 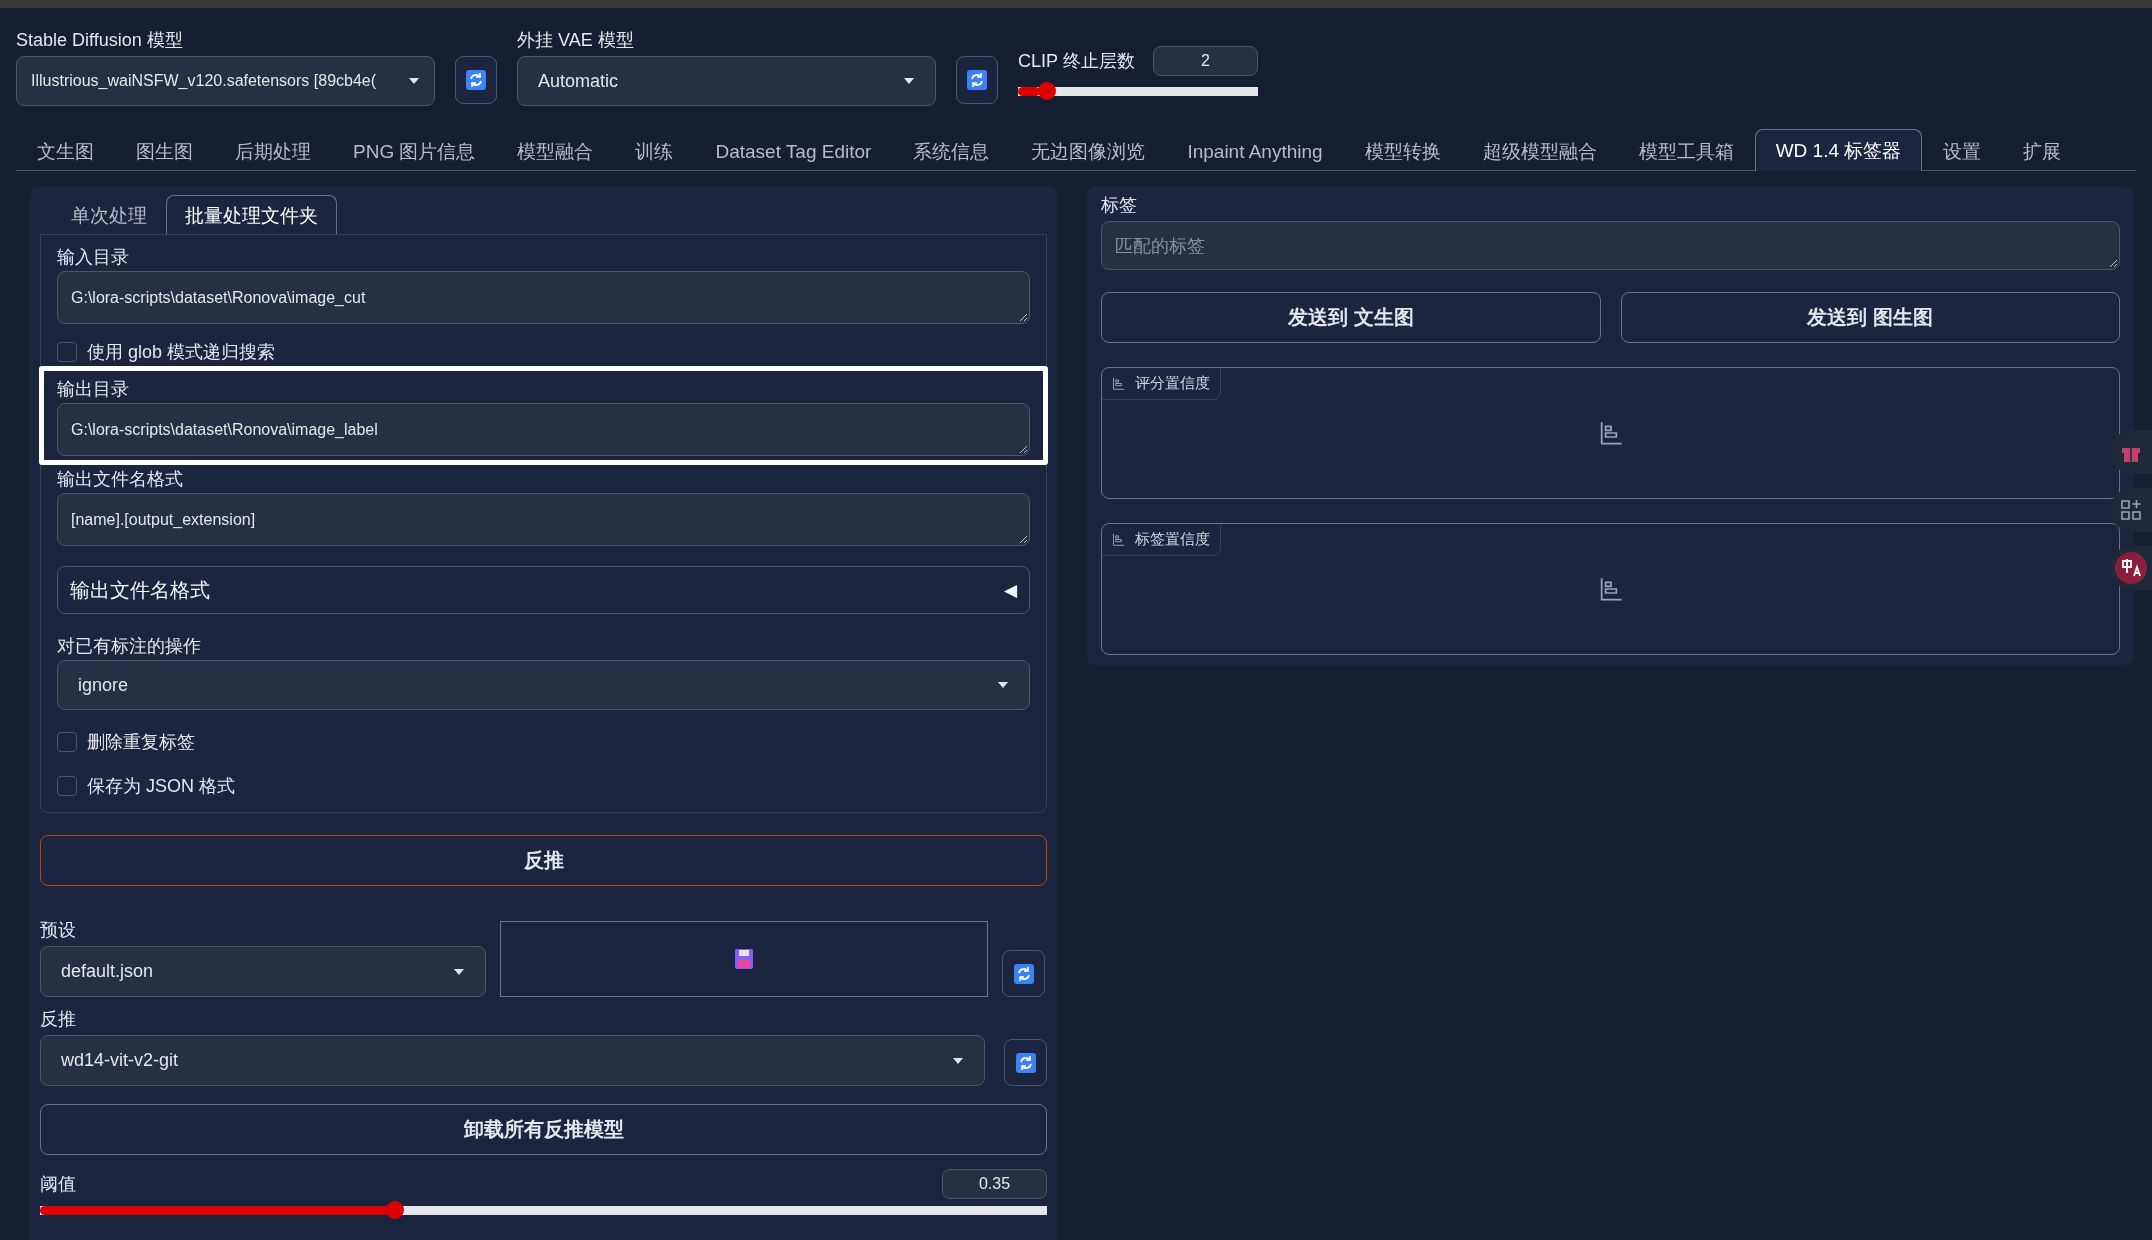 What do you see at coordinates (1686, 151) in the screenshot?
I see `tab: 模型工具箱` at bounding box center [1686, 151].